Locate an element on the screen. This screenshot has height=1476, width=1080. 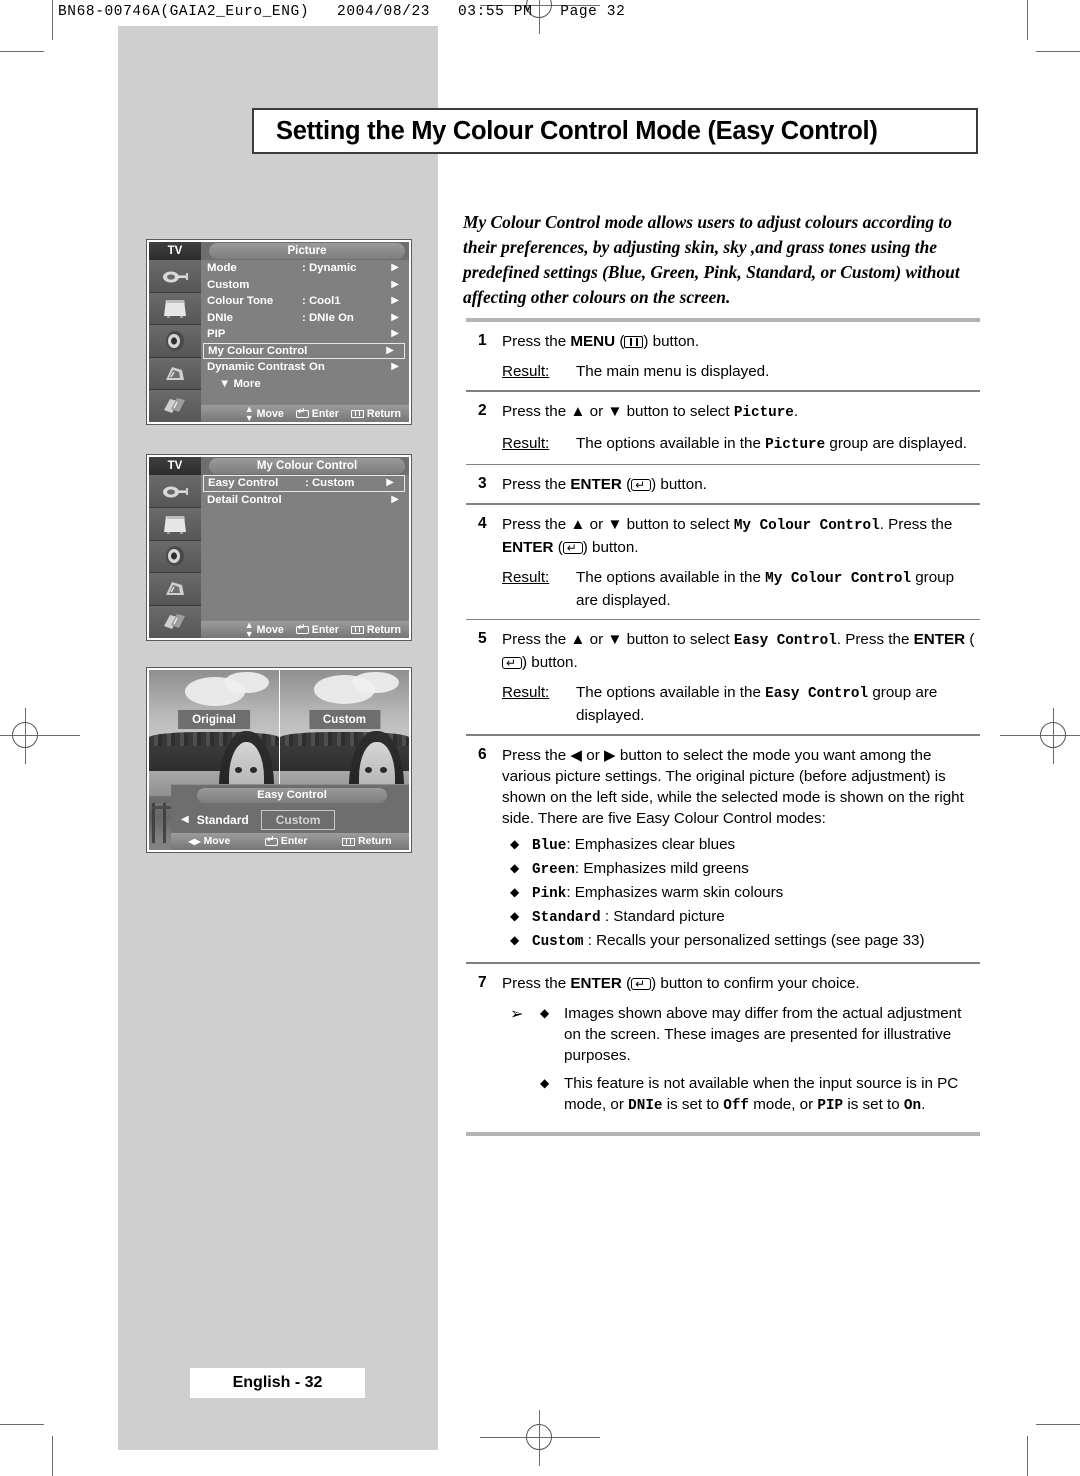
menu-item-custom: Custom ▶ is located at coordinates (305, 285).